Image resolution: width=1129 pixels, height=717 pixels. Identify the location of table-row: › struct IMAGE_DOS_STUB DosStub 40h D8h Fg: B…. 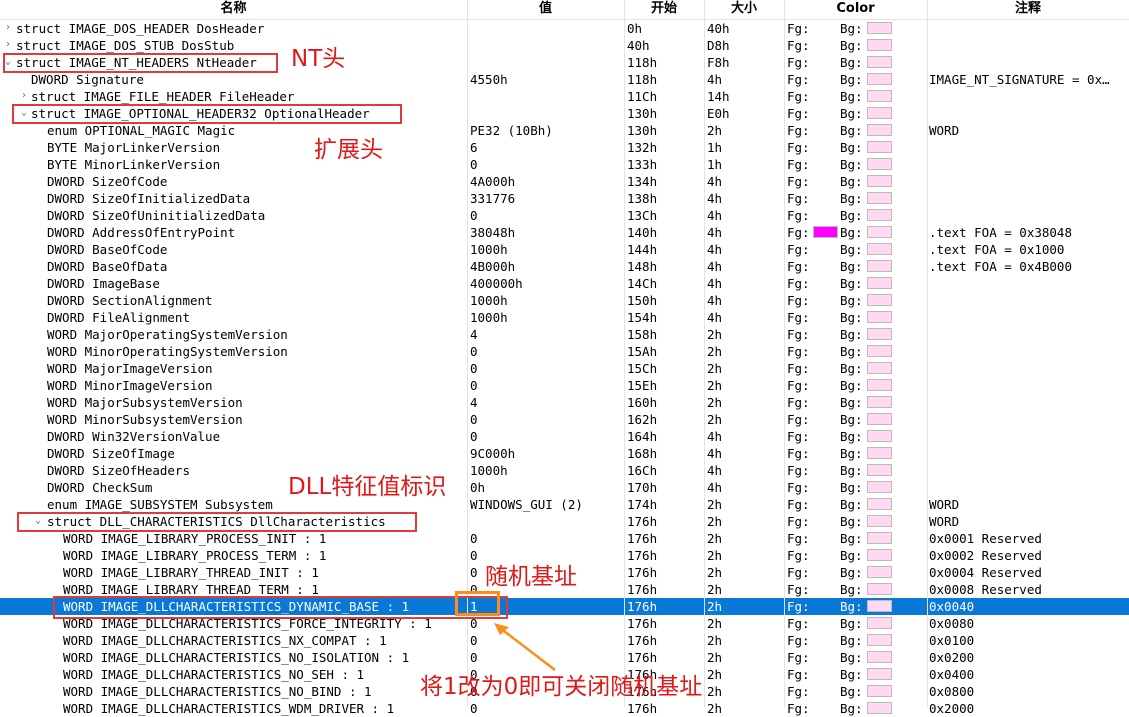
(564, 45).